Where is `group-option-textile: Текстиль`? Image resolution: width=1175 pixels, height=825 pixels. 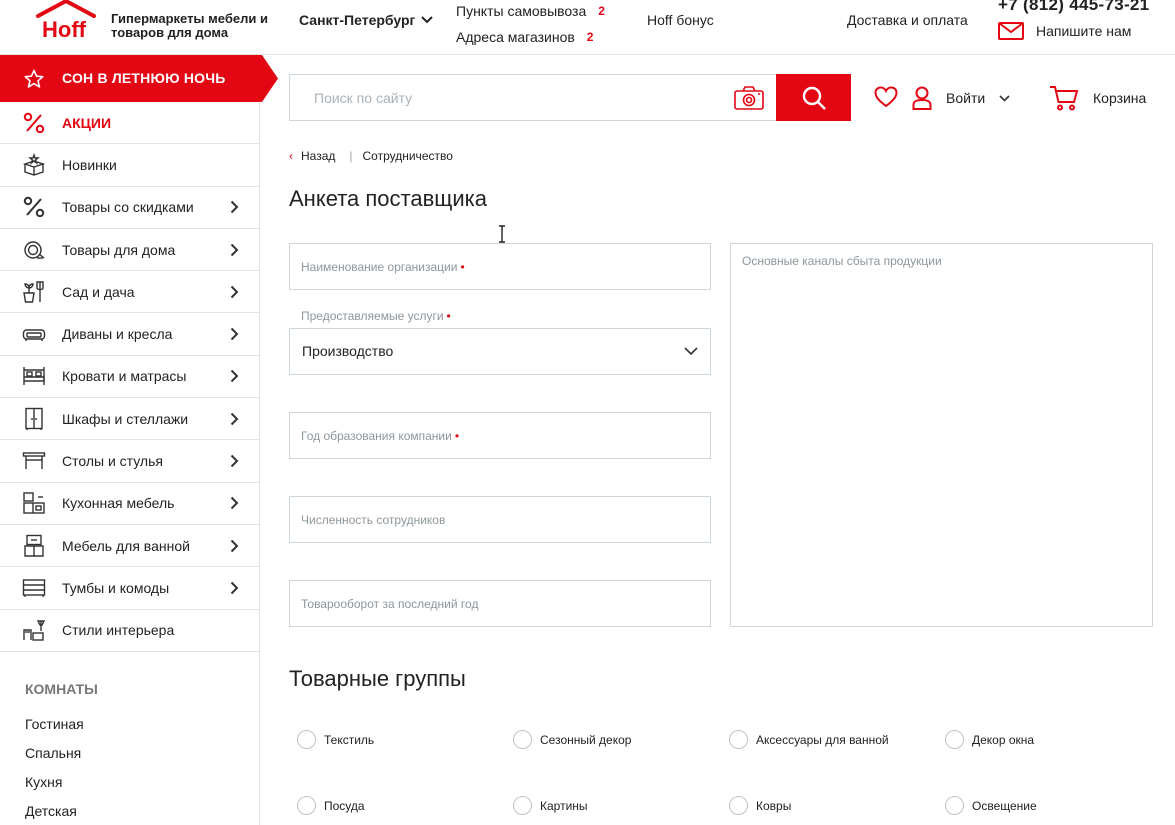 group-option-textile: Текстиль is located at coordinates (331, 739).